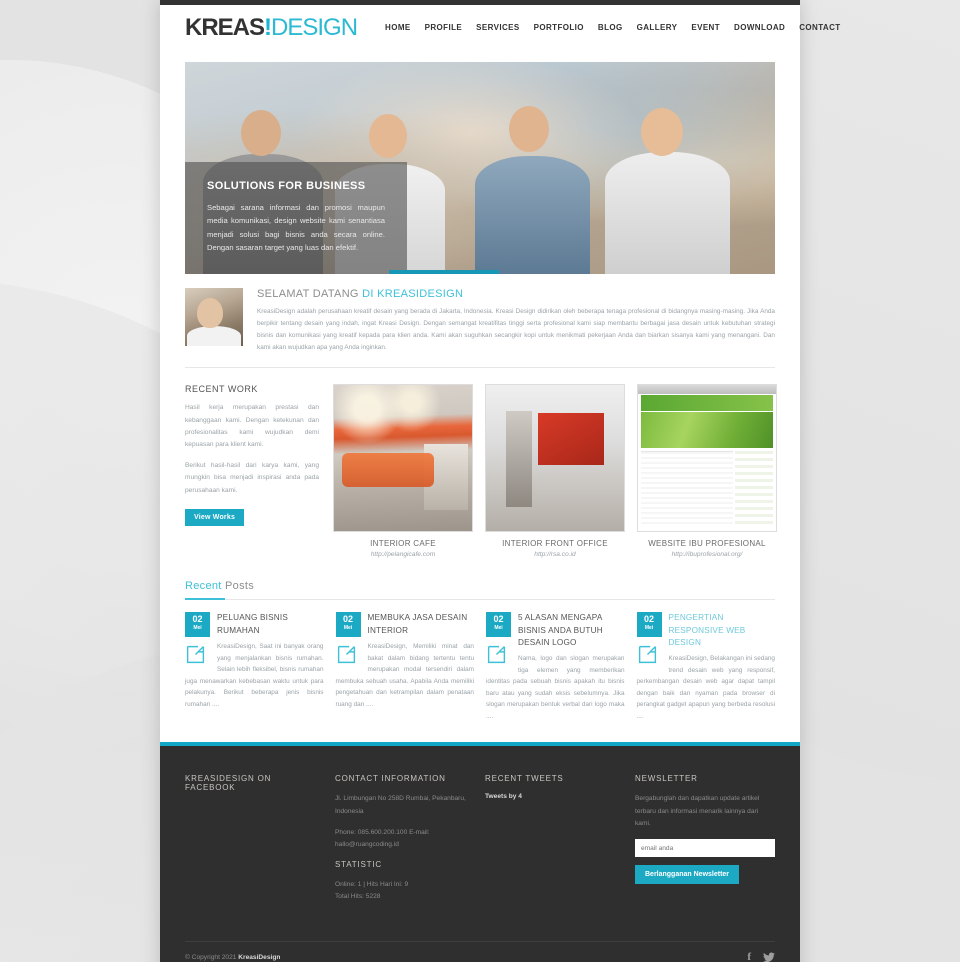 The width and height of the screenshot is (960, 962). I want to click on newsletter-subscribe-button: Berlangganan Newsletter, so click(687, 875).